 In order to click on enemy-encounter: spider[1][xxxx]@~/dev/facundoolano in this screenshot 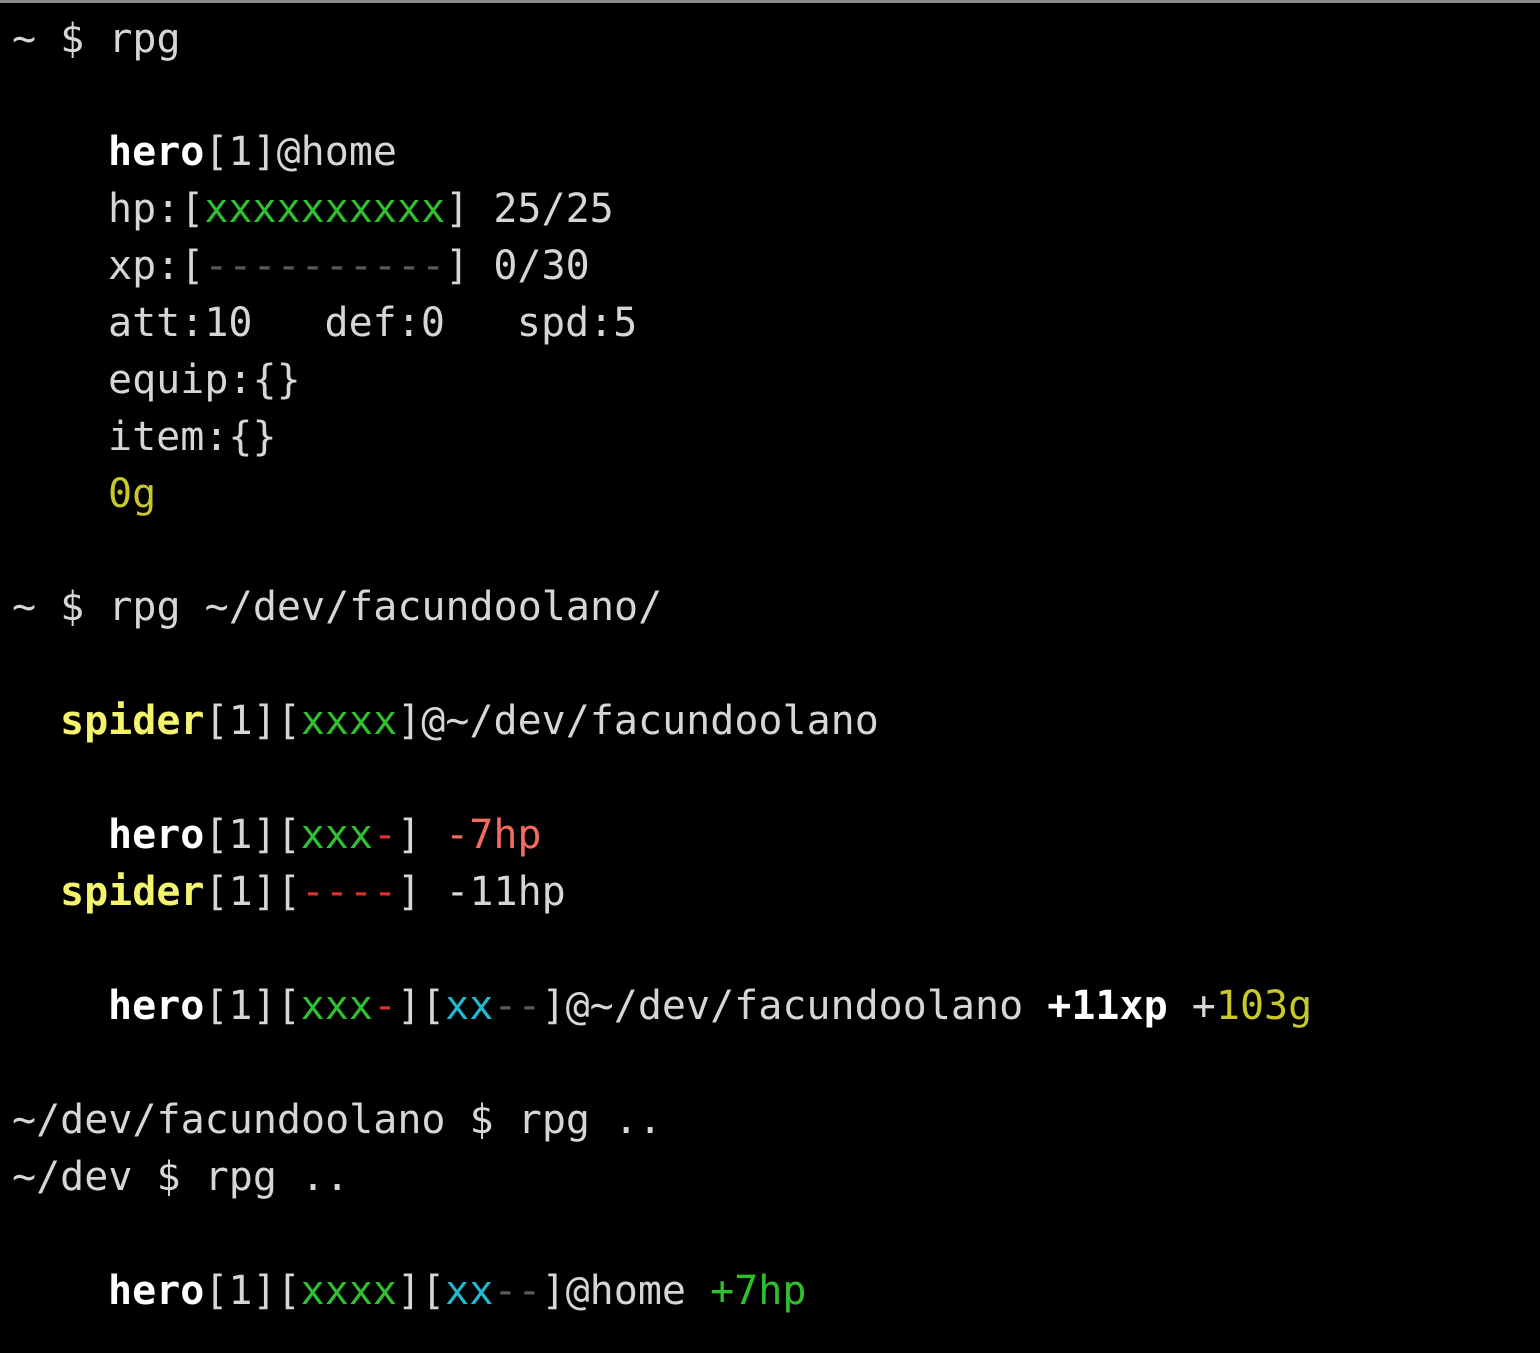, I will do `click(445, 721)`.